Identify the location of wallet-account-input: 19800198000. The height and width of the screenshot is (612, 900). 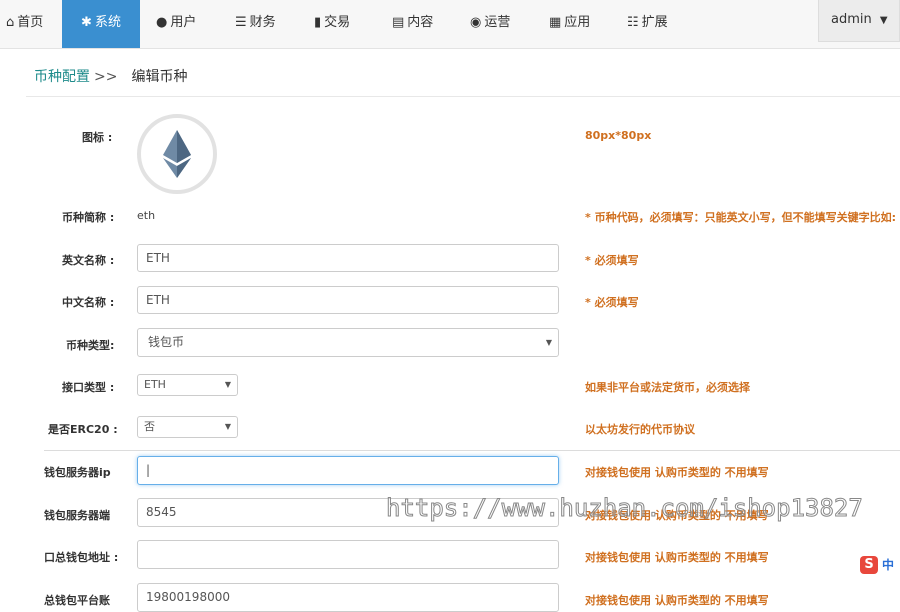
(348, 597).